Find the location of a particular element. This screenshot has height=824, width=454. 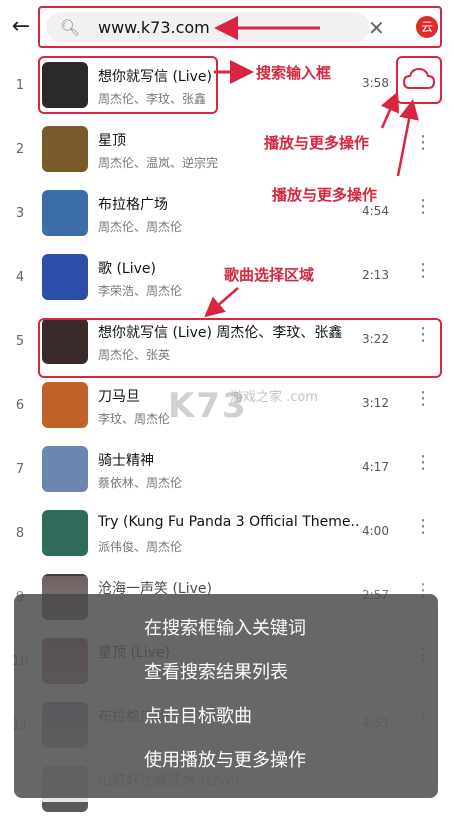

cloud-download-button is located at coordinates (419, 80).